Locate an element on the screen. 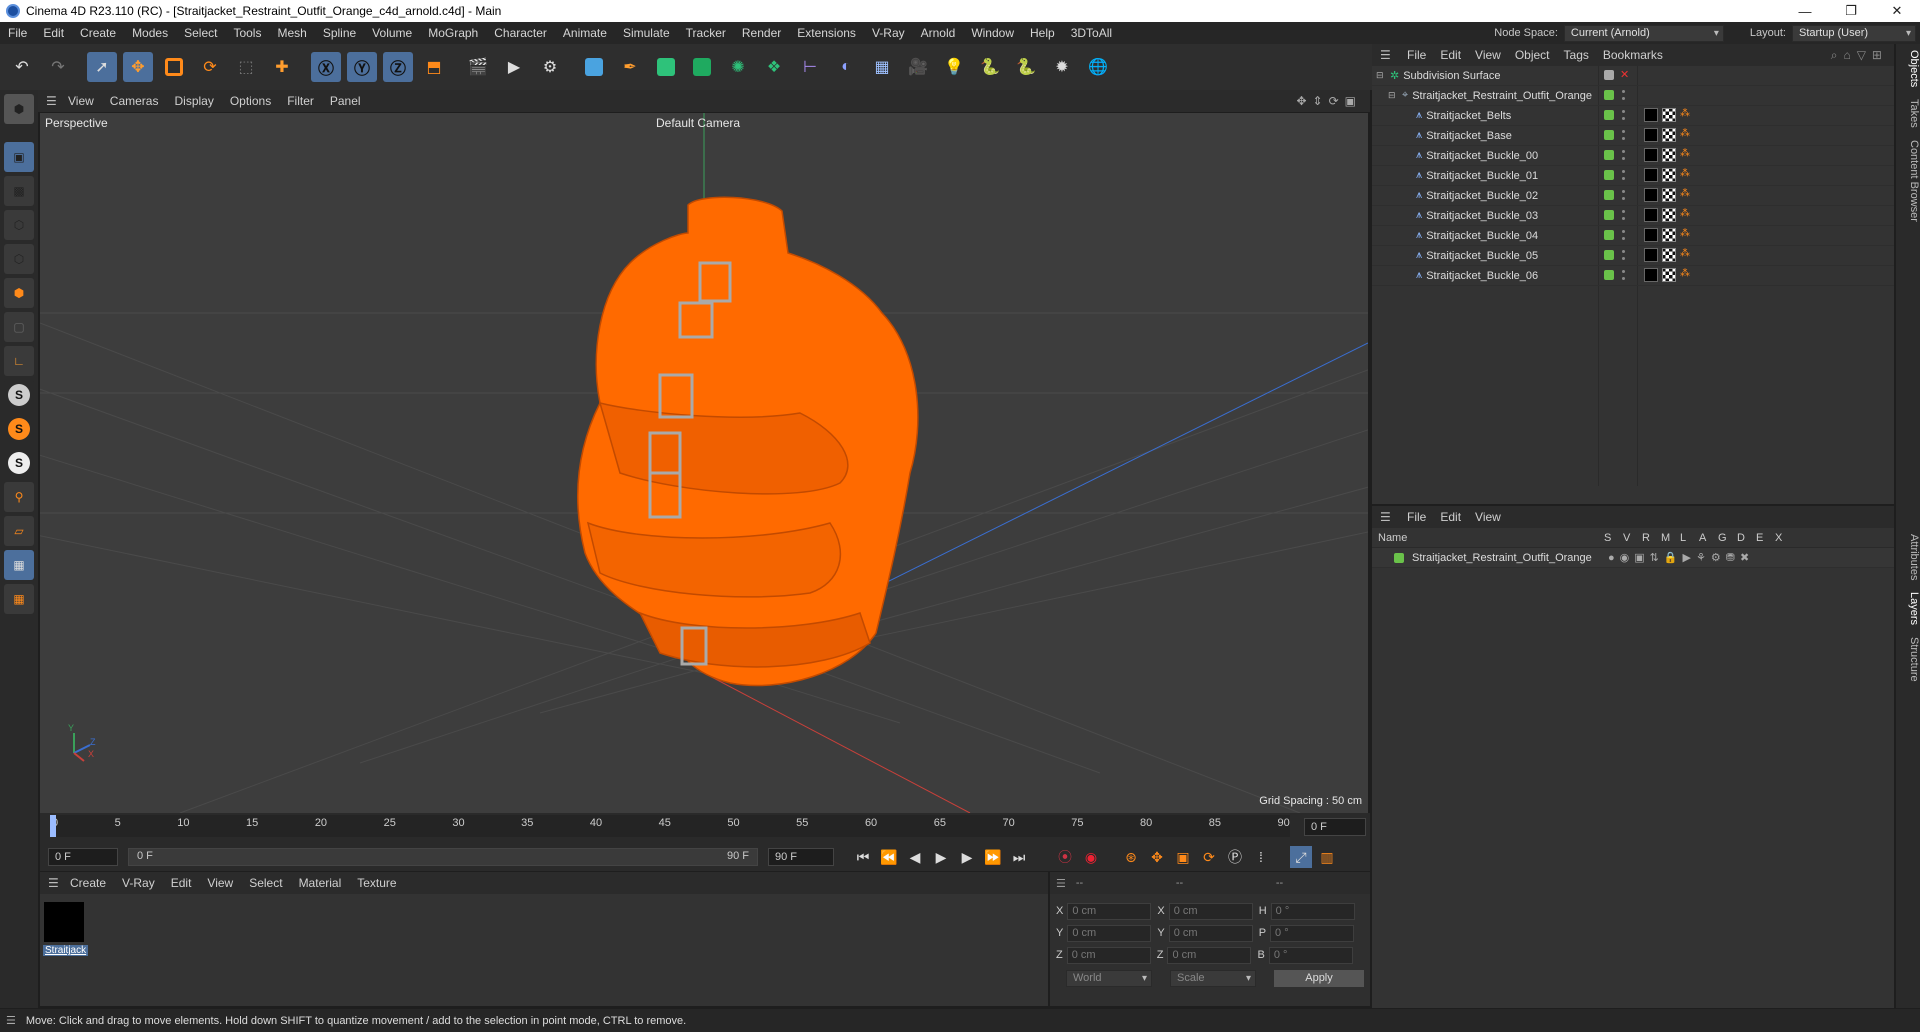 This screenshot has width=1920, height=1032. tab-attributes: Attributes is located at coordinates (1908, 557).